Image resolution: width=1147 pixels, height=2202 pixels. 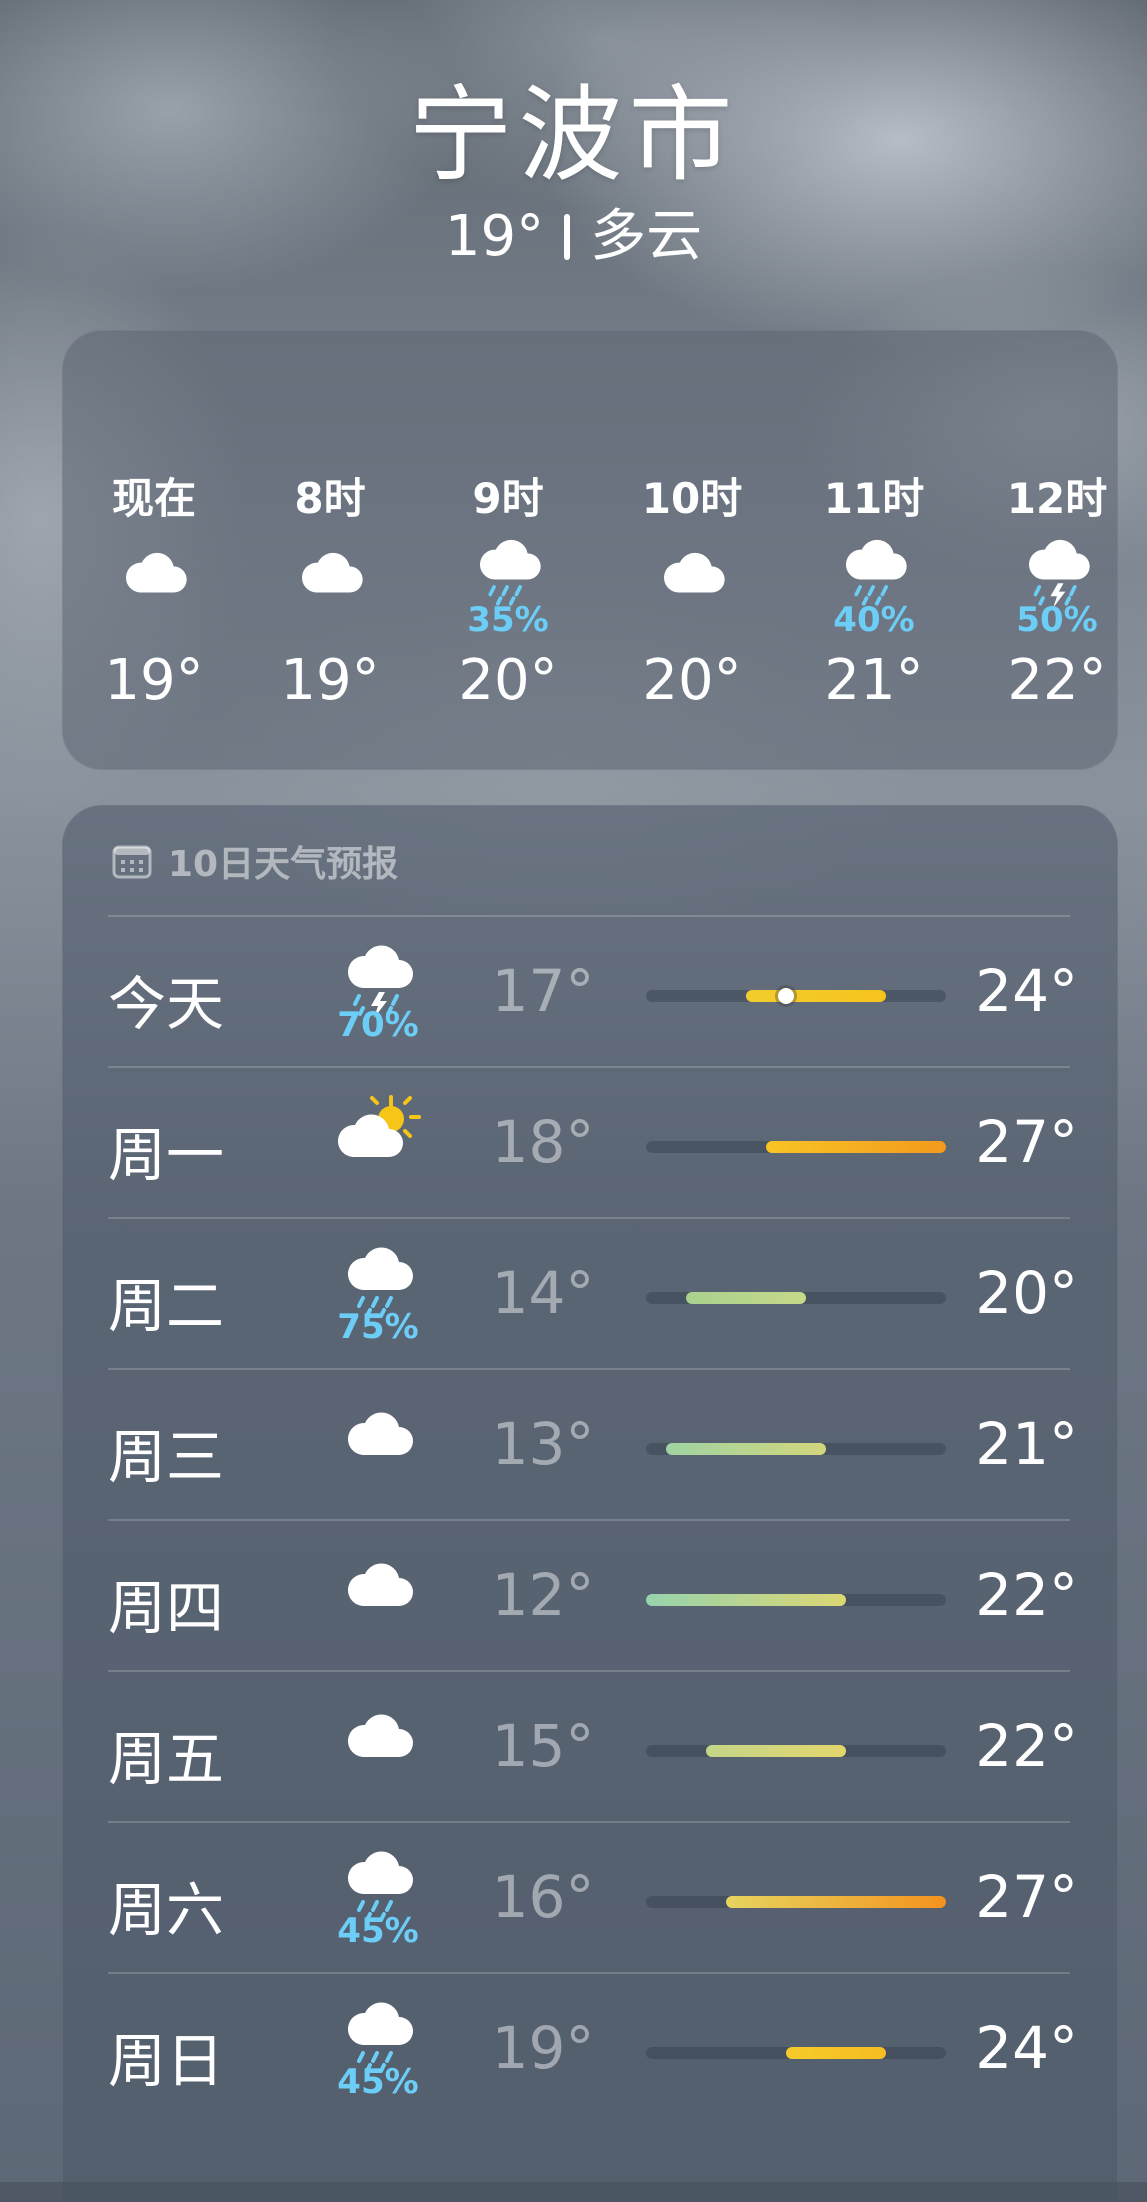 What do you see at coordinates (1057, 498) in the screenshot?
I see `hour-label: 12时` at bounding box center [1057, 498].